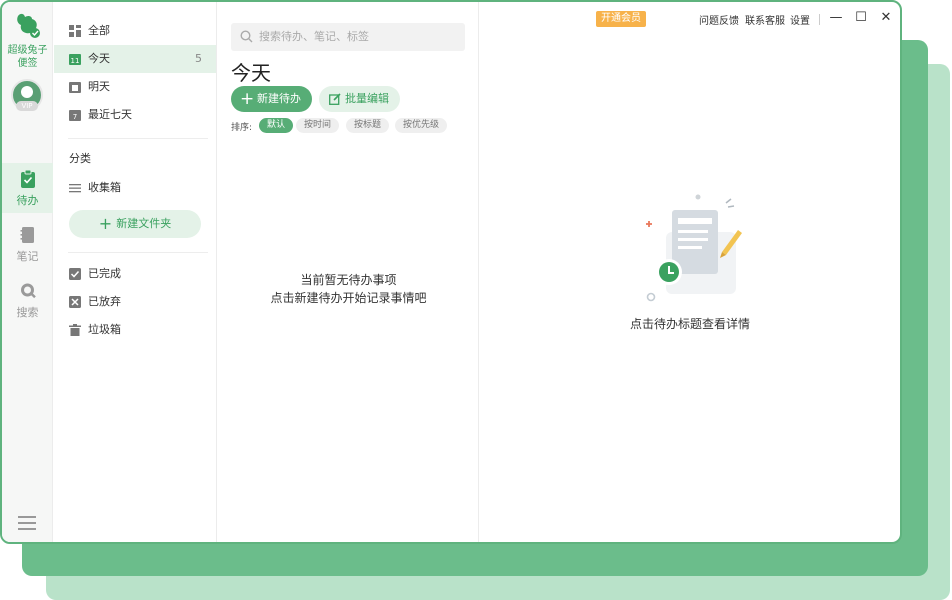 This screenshot has width=952, height=600. What do you see at coordinates (135, 302) in the screenshot?
I see `nav-item-abandoned: 已放弃` at bounding box center [135, 302].